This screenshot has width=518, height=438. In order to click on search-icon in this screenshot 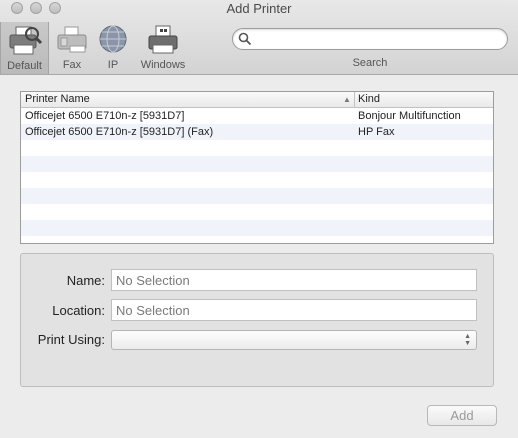, I will do `click(245, 39)`.